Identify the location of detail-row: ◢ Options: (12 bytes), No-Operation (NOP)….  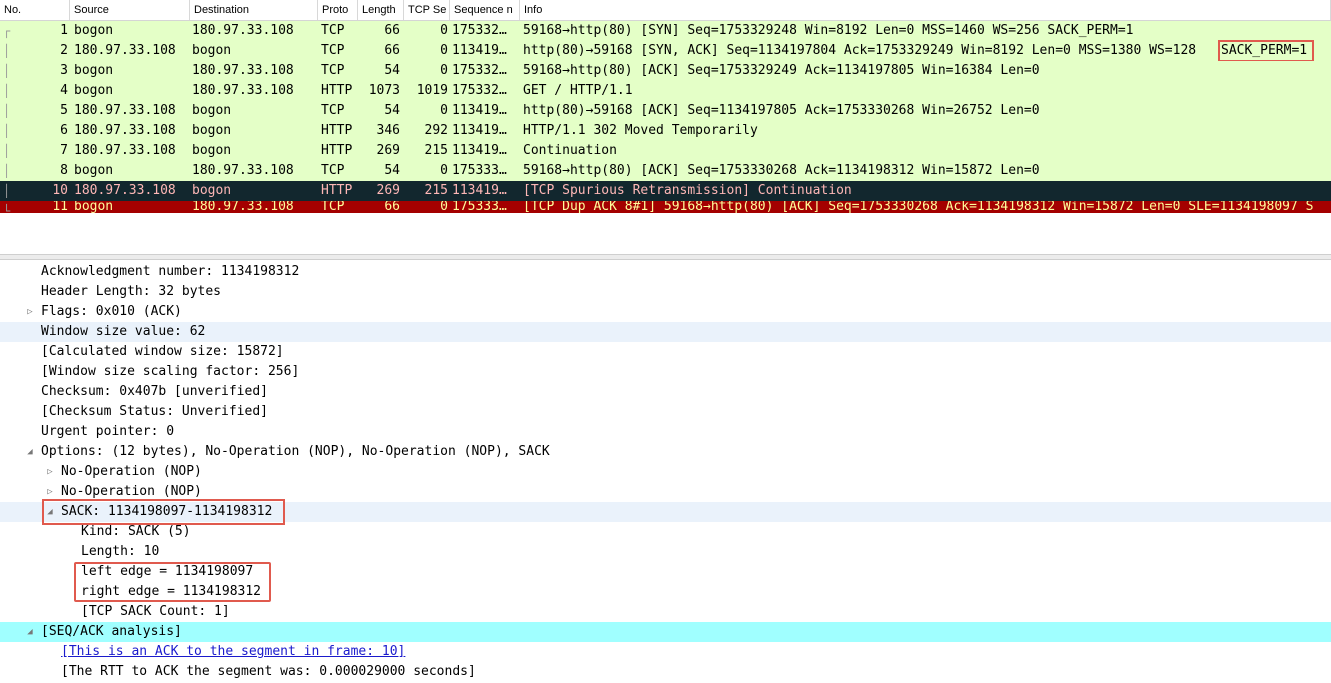
(665, 452).